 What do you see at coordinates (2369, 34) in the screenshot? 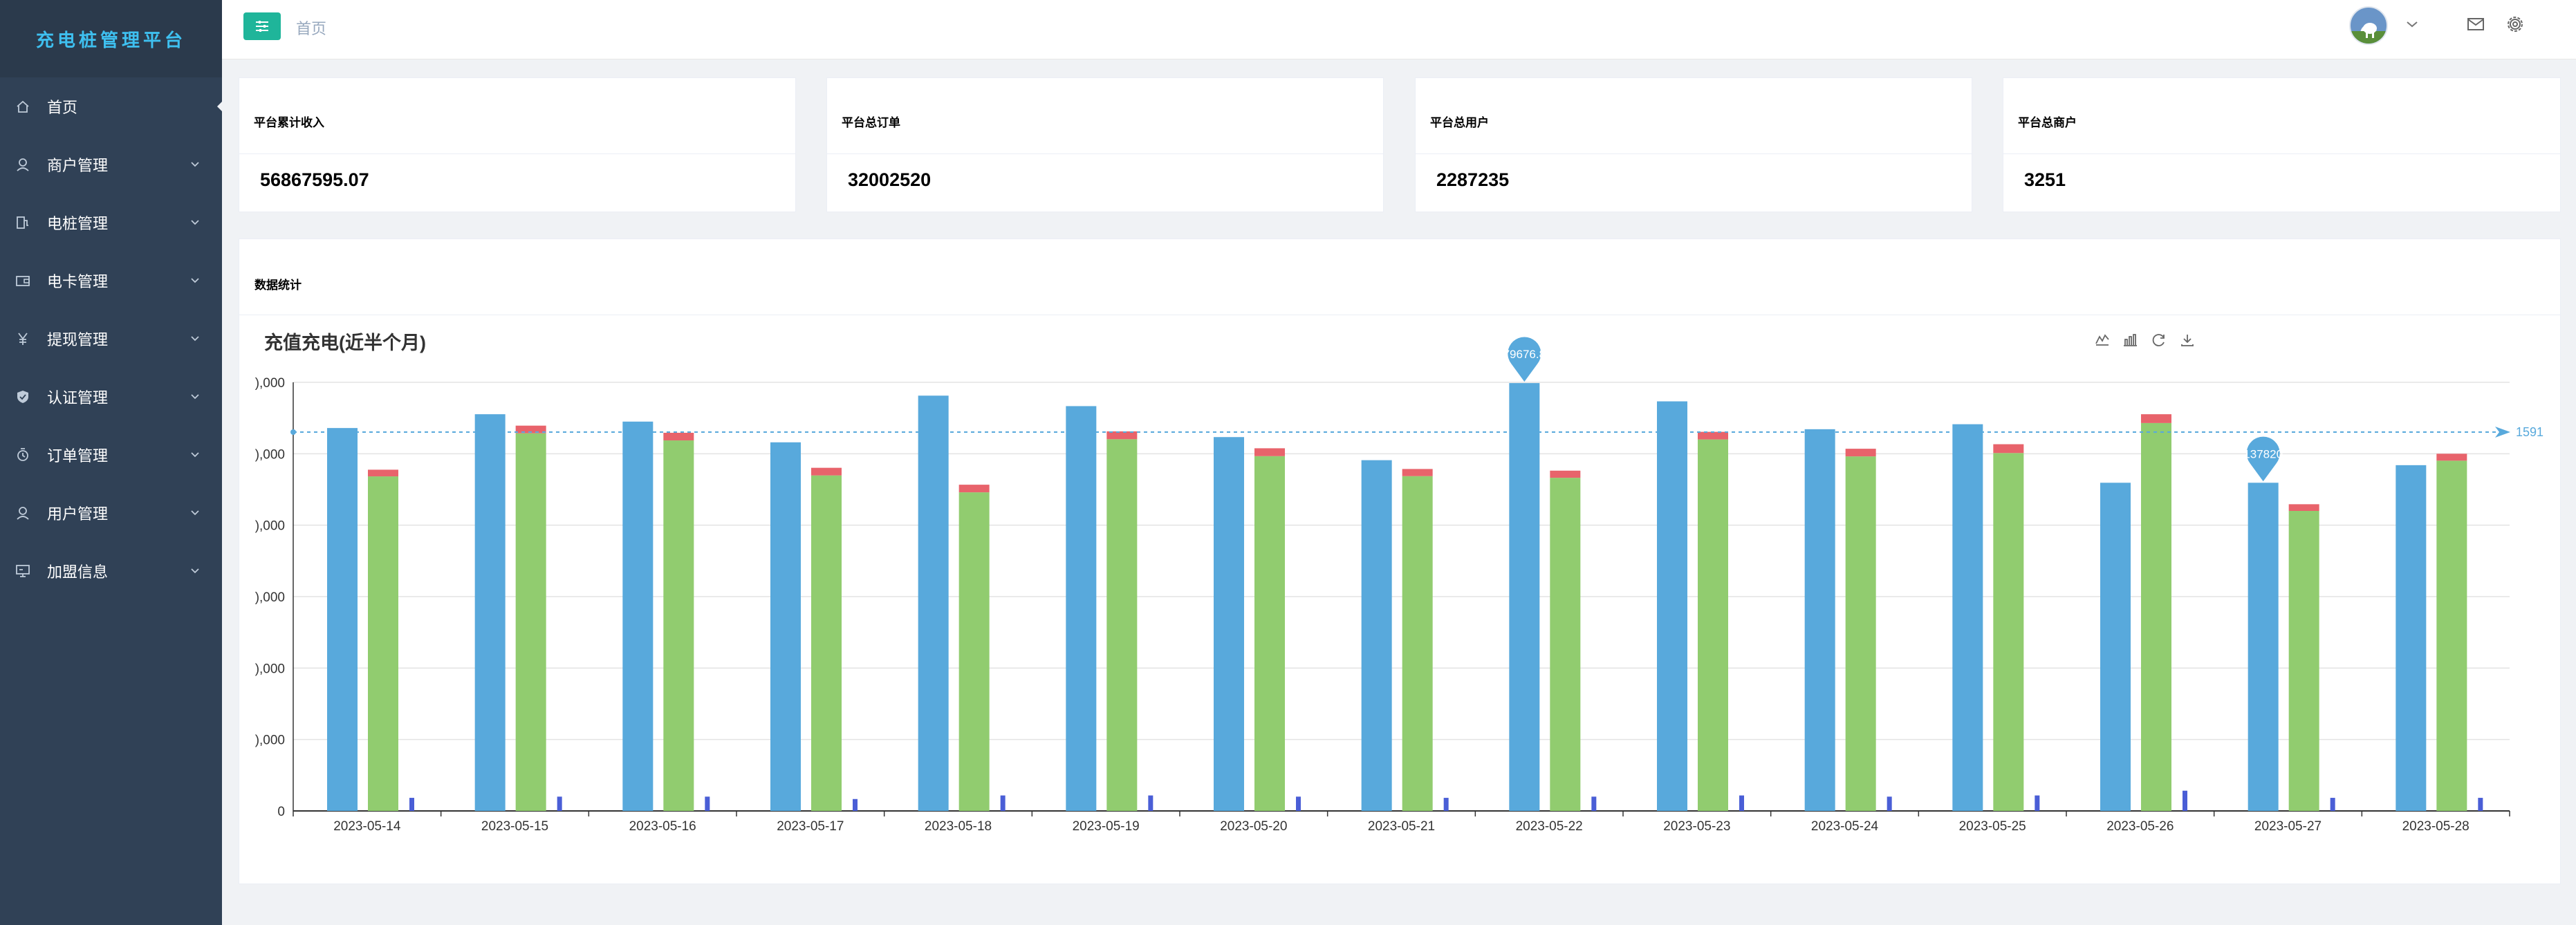
I see `avatar-image` at bounding box center [2369, 34].